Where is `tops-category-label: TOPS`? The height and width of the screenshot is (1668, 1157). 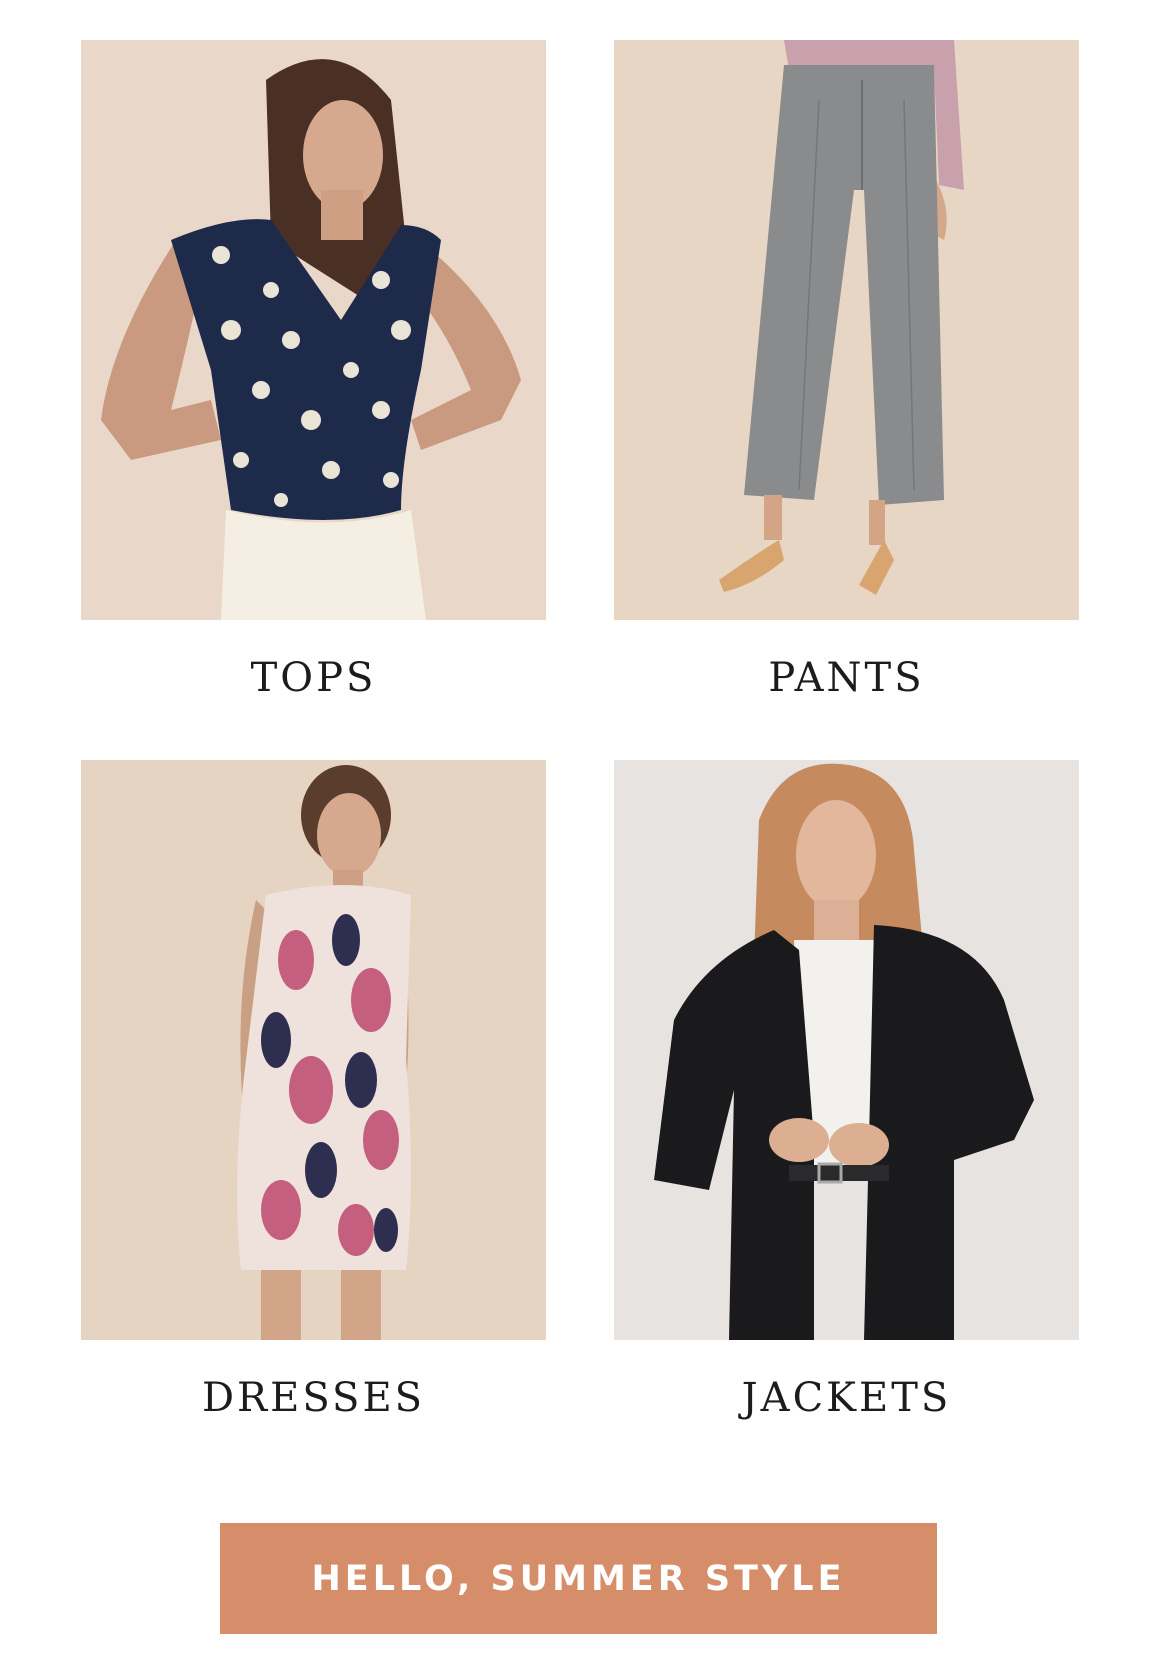 tops-category-label: TOPS is located at coordinates (313, 678).